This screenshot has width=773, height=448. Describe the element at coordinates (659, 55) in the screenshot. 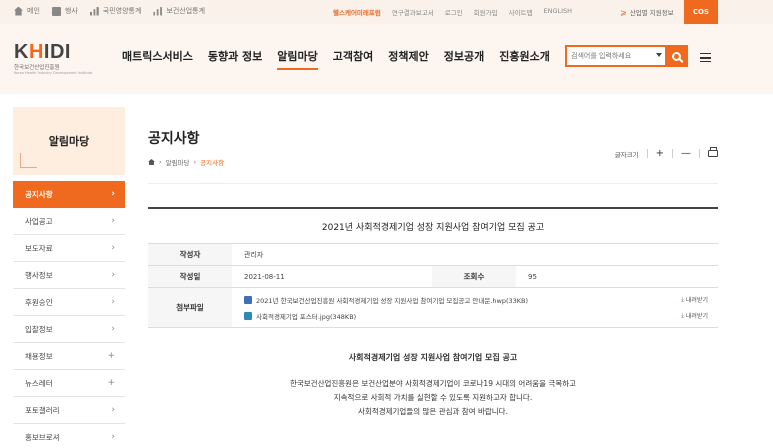

I see `chevron-down-icon` at that location.